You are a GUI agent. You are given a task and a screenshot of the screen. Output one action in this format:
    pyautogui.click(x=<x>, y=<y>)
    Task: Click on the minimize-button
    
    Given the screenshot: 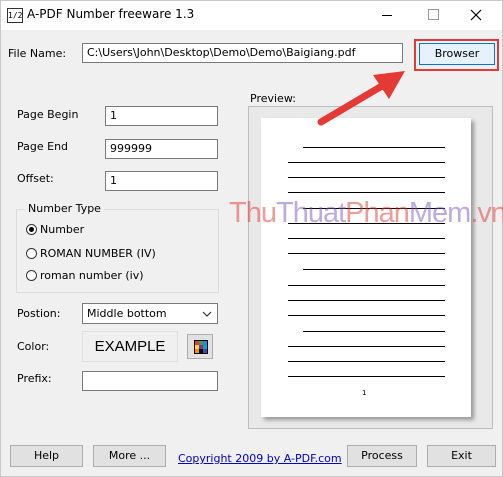 What is the action you would take?
    pyautogui.click(x=388, y=15)
    